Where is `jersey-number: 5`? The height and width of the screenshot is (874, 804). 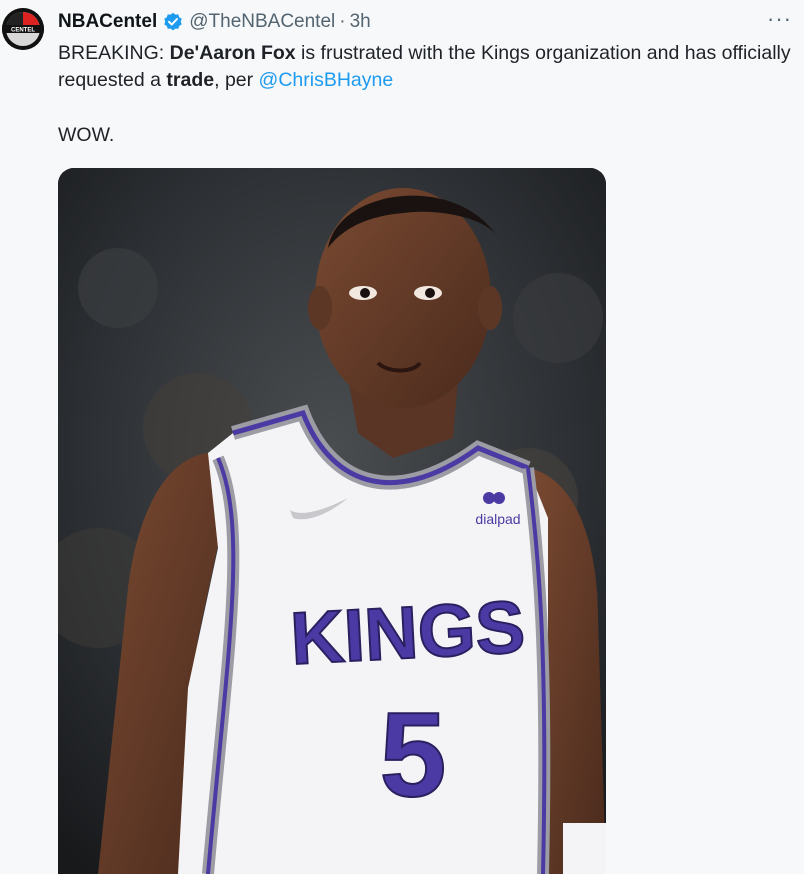 jersey-number: 5 is located at coordinates (413, 755).